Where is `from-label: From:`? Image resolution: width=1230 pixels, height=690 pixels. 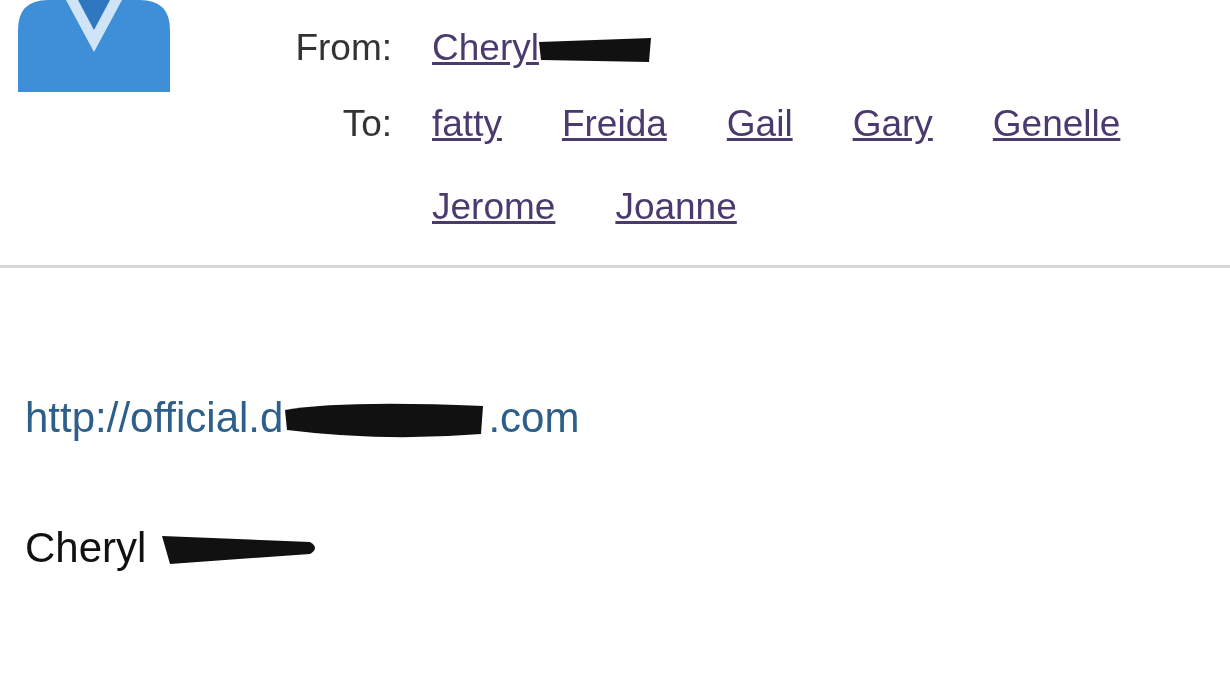
from-label: From: is located at coordinates (343, 48).